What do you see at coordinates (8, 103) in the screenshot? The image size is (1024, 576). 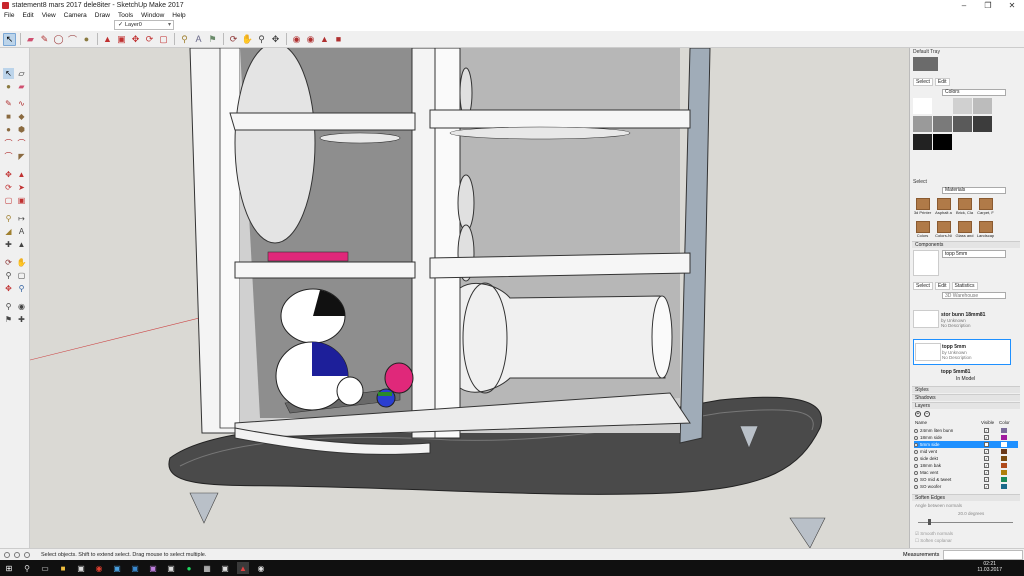 I see `line-tool-icon: ✎` at bounding box center [8, 103].